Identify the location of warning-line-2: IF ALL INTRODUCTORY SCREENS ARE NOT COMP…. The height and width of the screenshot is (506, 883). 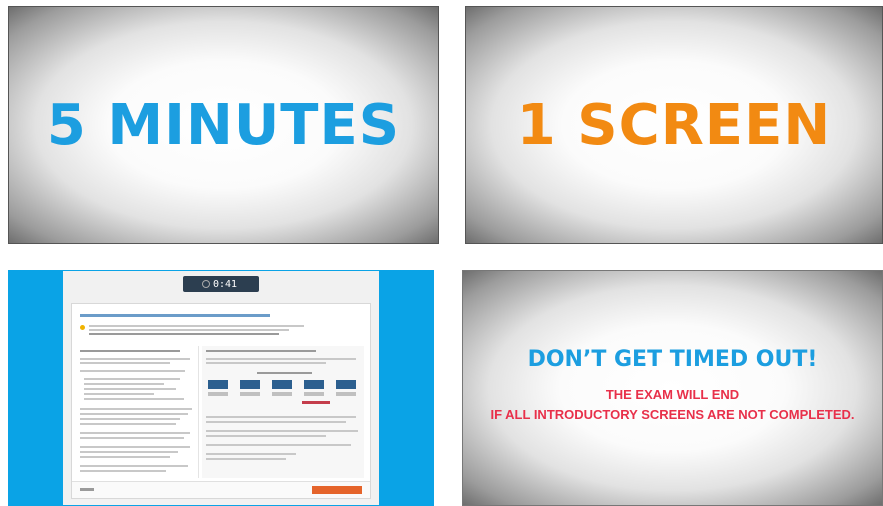
(672, 414).